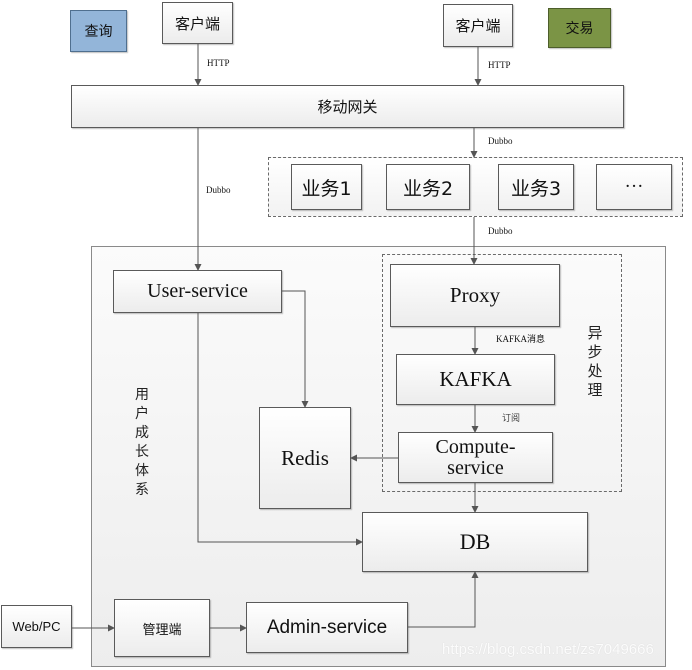  I want to click on arrow-admin-service-to-db, so click(443, 599).